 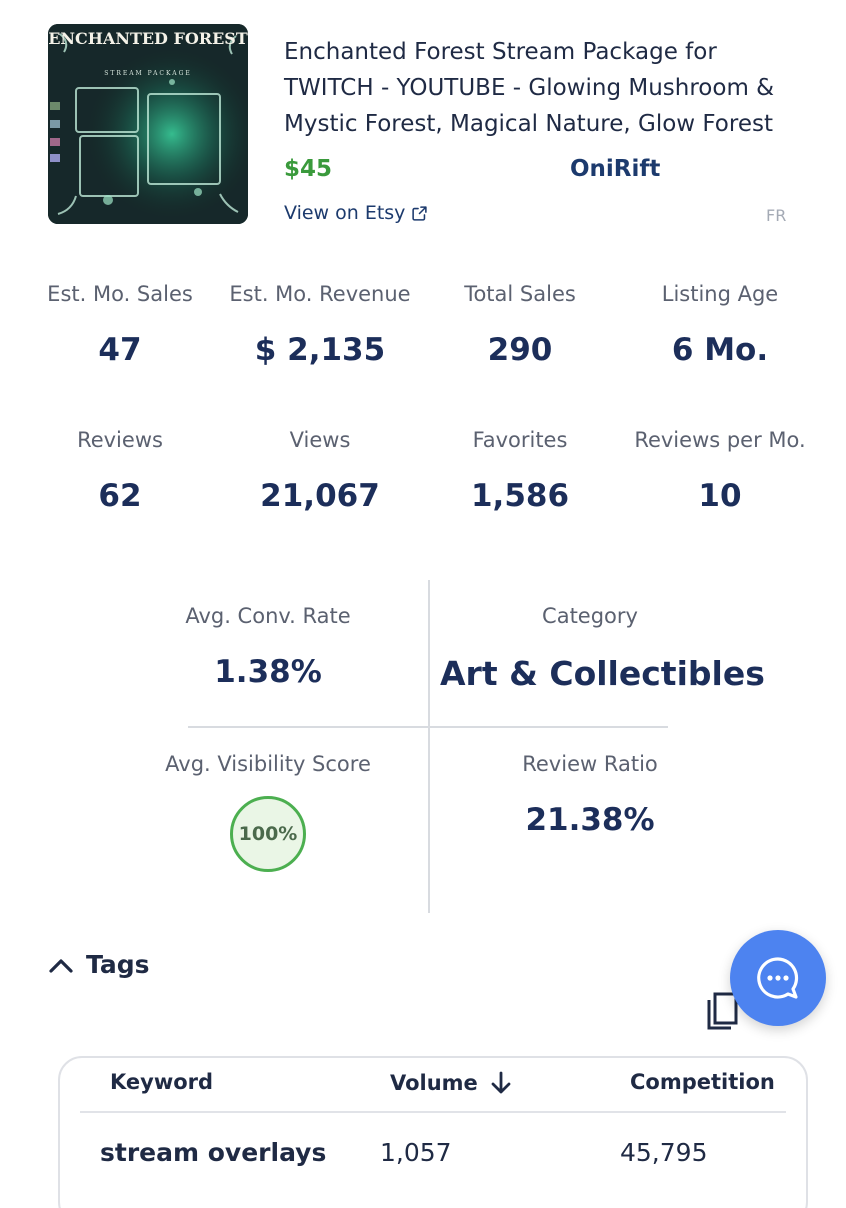 I want to click on stat-listing-age: Listing Age 6 Mo., so click(x=720, y=325).